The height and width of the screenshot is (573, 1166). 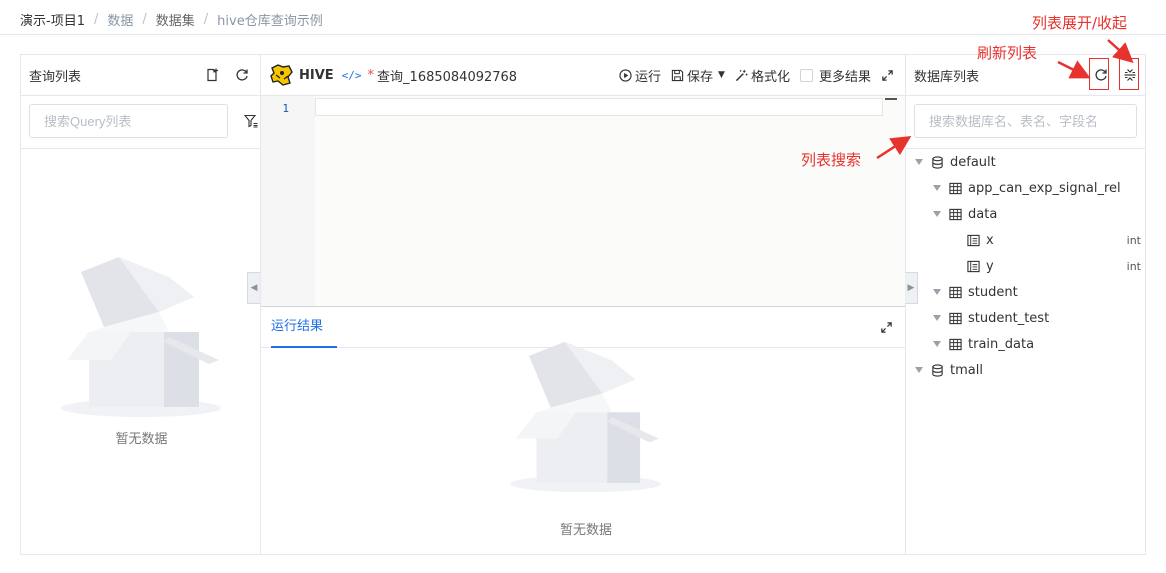 What do you see at coordinates (55, 77) in the screenshot?
I see `query-list-title: 查询列表` at bounding box center [55, 77].